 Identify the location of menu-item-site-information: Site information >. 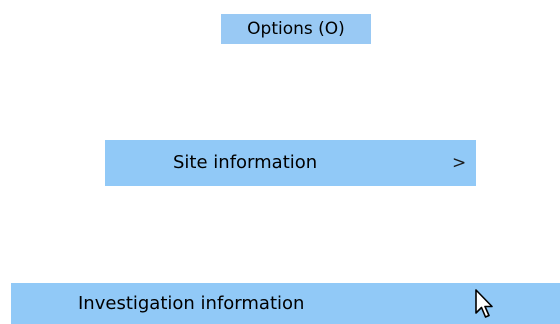
(290, 163).